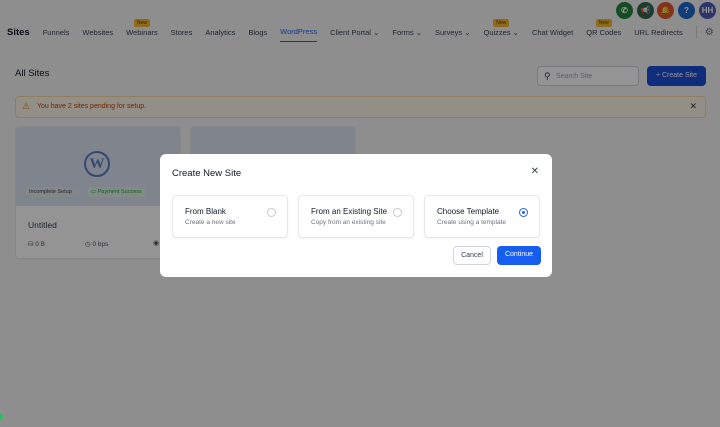 This screenshot has width=720, height=427. I want to click on close-icon: ✕, so click(535, 171).